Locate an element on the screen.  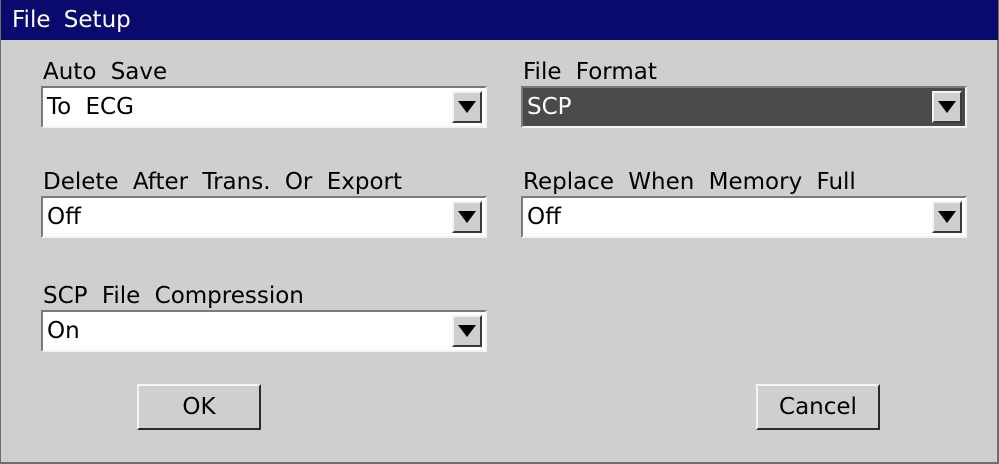
auto-save-select: To ECG is located at coordinates (264, 107).